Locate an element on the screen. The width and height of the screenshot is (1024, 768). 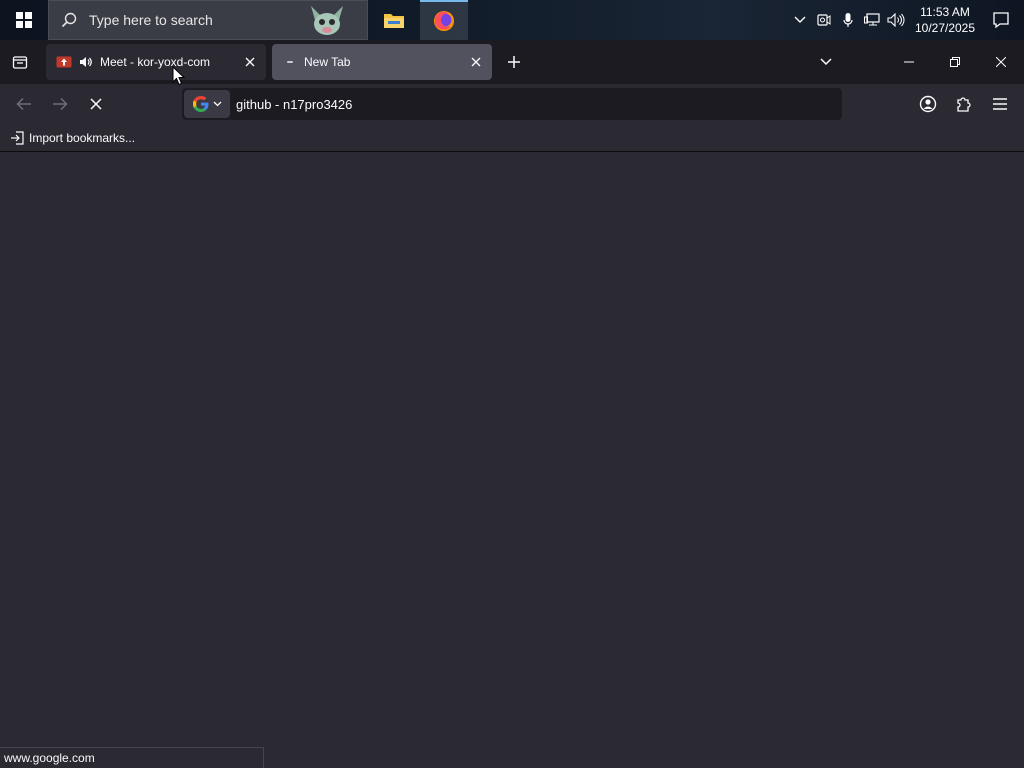
account-icon is located at coordinates (928, 104).